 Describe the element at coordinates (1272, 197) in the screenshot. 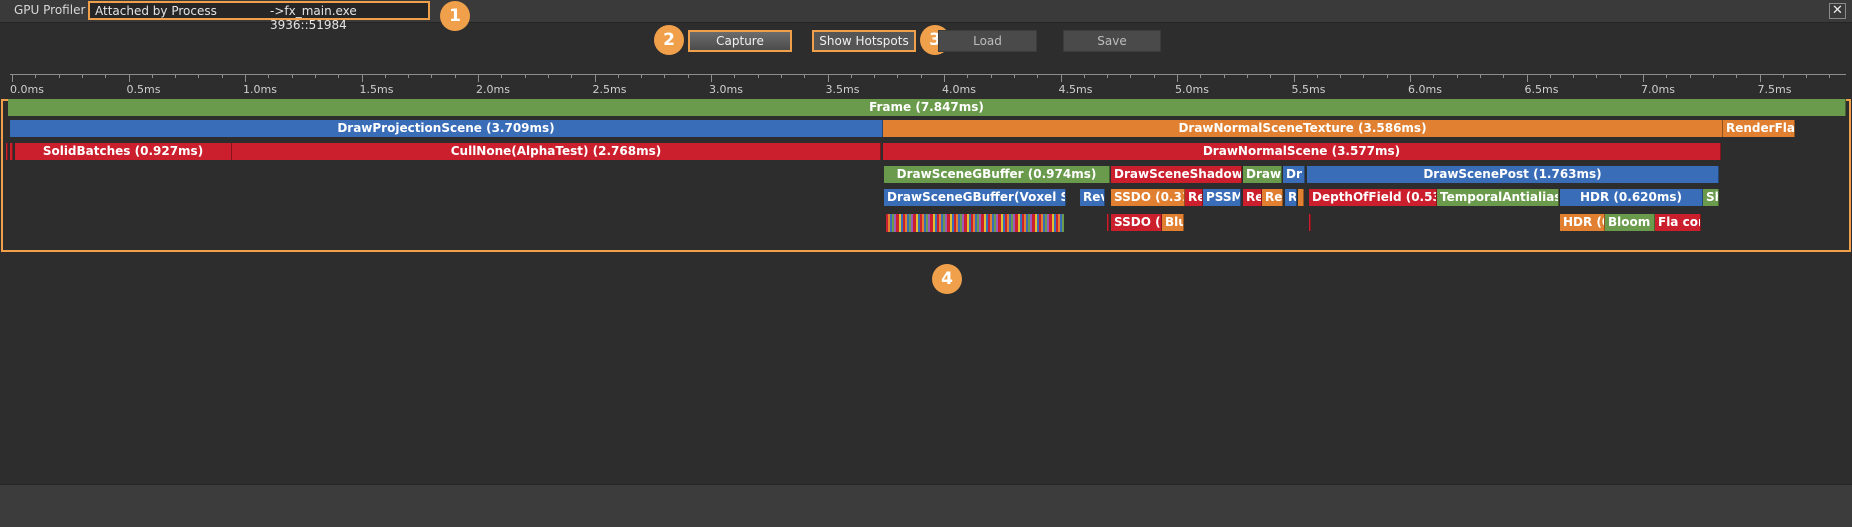

I see `bar-ren: Ren` at that location.